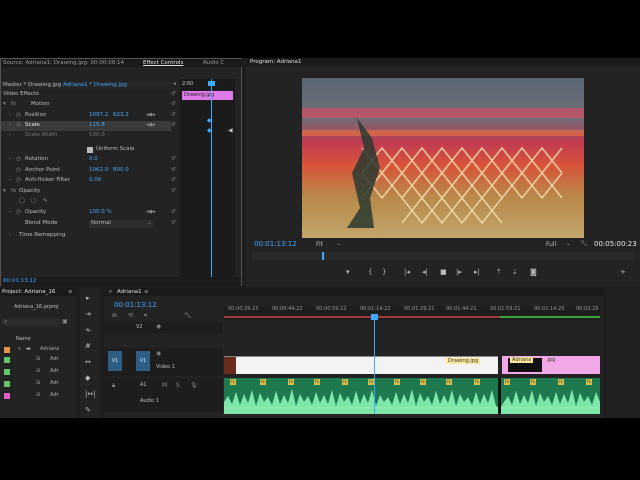 This screenshot has height=480, width=640. Describe the element at coordinates (20, 281) in the screenshot. I see `ec-footer-timecode: 00:01:13:12` at that location.